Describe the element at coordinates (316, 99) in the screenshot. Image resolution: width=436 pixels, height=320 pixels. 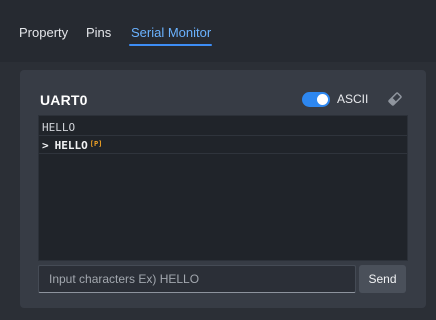
I see `ascii-toggle` at that location.